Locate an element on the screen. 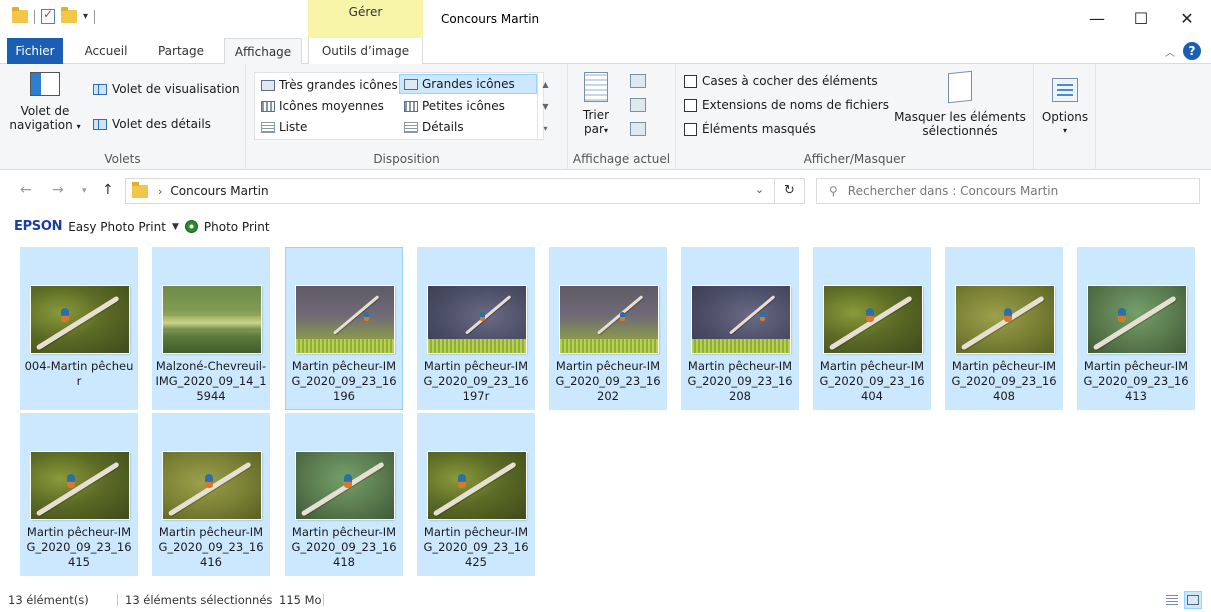  easy-photo-print-button: Easy Photo Print is located at coordinates (117, 227).